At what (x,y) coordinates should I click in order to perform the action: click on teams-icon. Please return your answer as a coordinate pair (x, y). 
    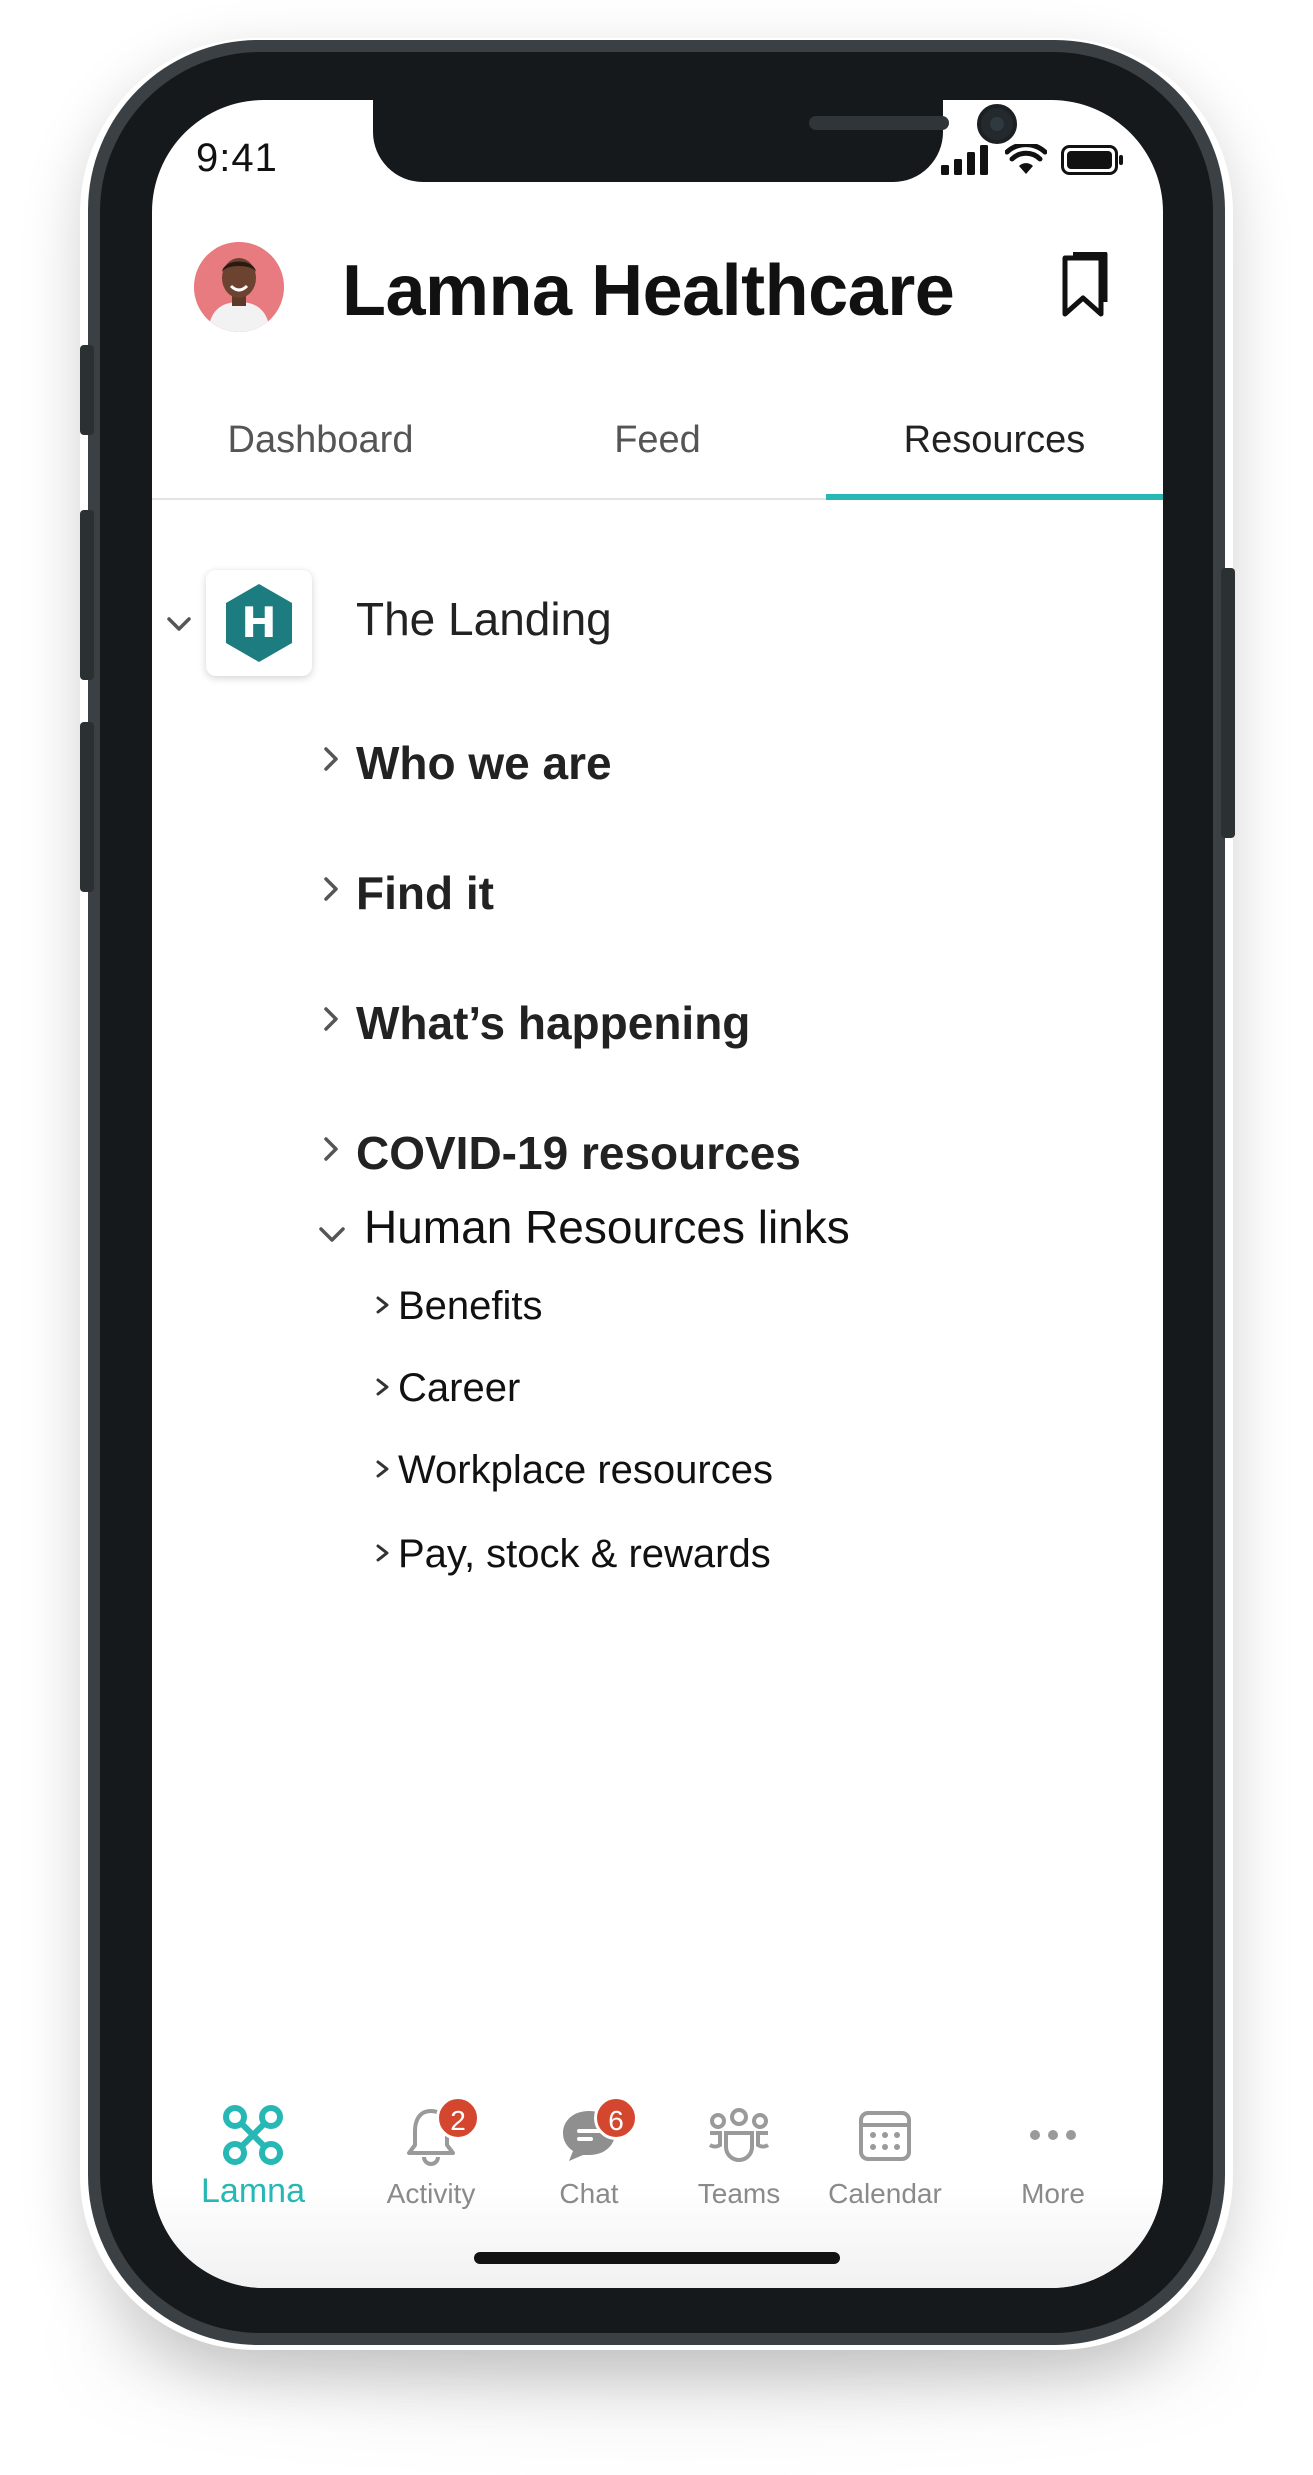
    Looking at the image, I should click on (739, 2135).